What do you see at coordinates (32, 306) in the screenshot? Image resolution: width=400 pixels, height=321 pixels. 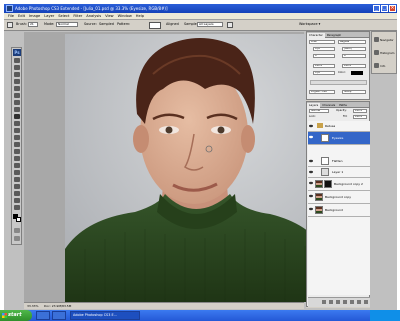 I see `zoom-level: 33.33%` at bounding box center [32, 306].